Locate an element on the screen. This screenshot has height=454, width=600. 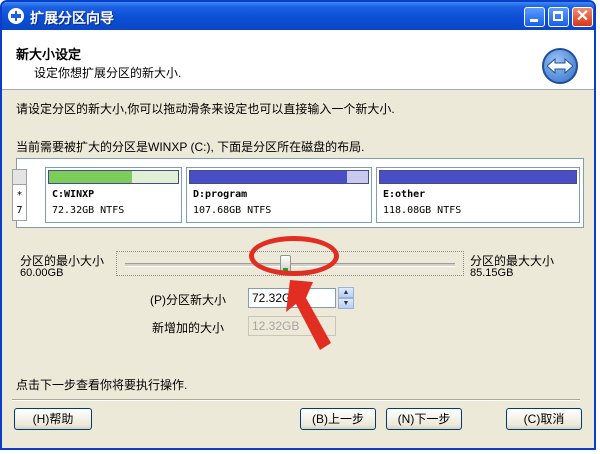
title-bar: 扩展分区向导 ✕ is located at coordinates (298, 16).